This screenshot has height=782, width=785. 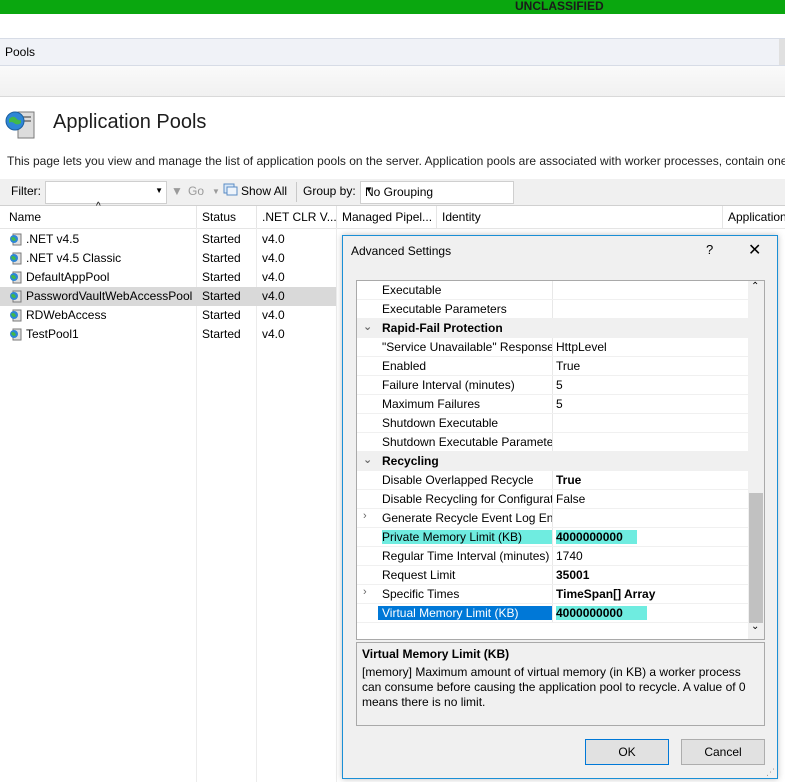 I want to click on property-name: Disable Overlapped Recycle, so click(x=458, y=480).